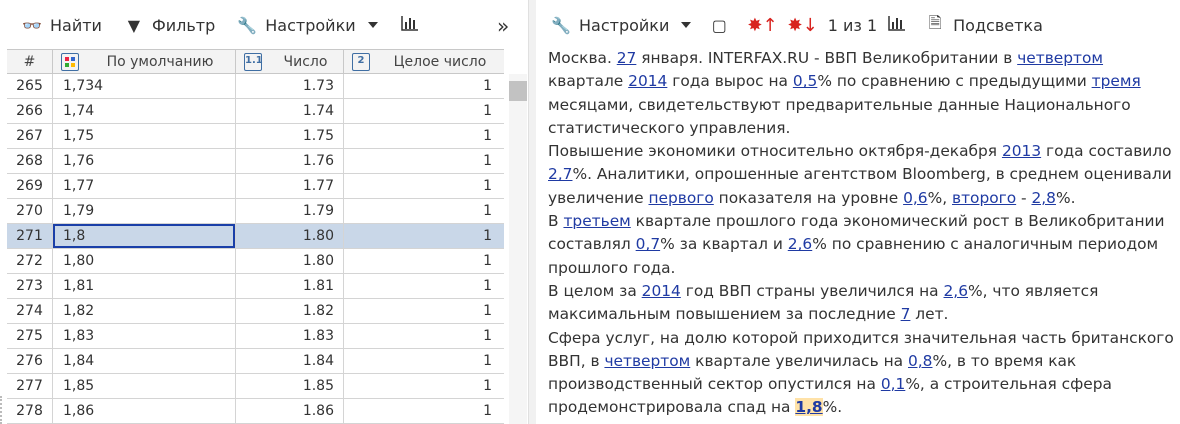  I want to click on table-row: 265 1,734 1.73 1, so click(255, 86).